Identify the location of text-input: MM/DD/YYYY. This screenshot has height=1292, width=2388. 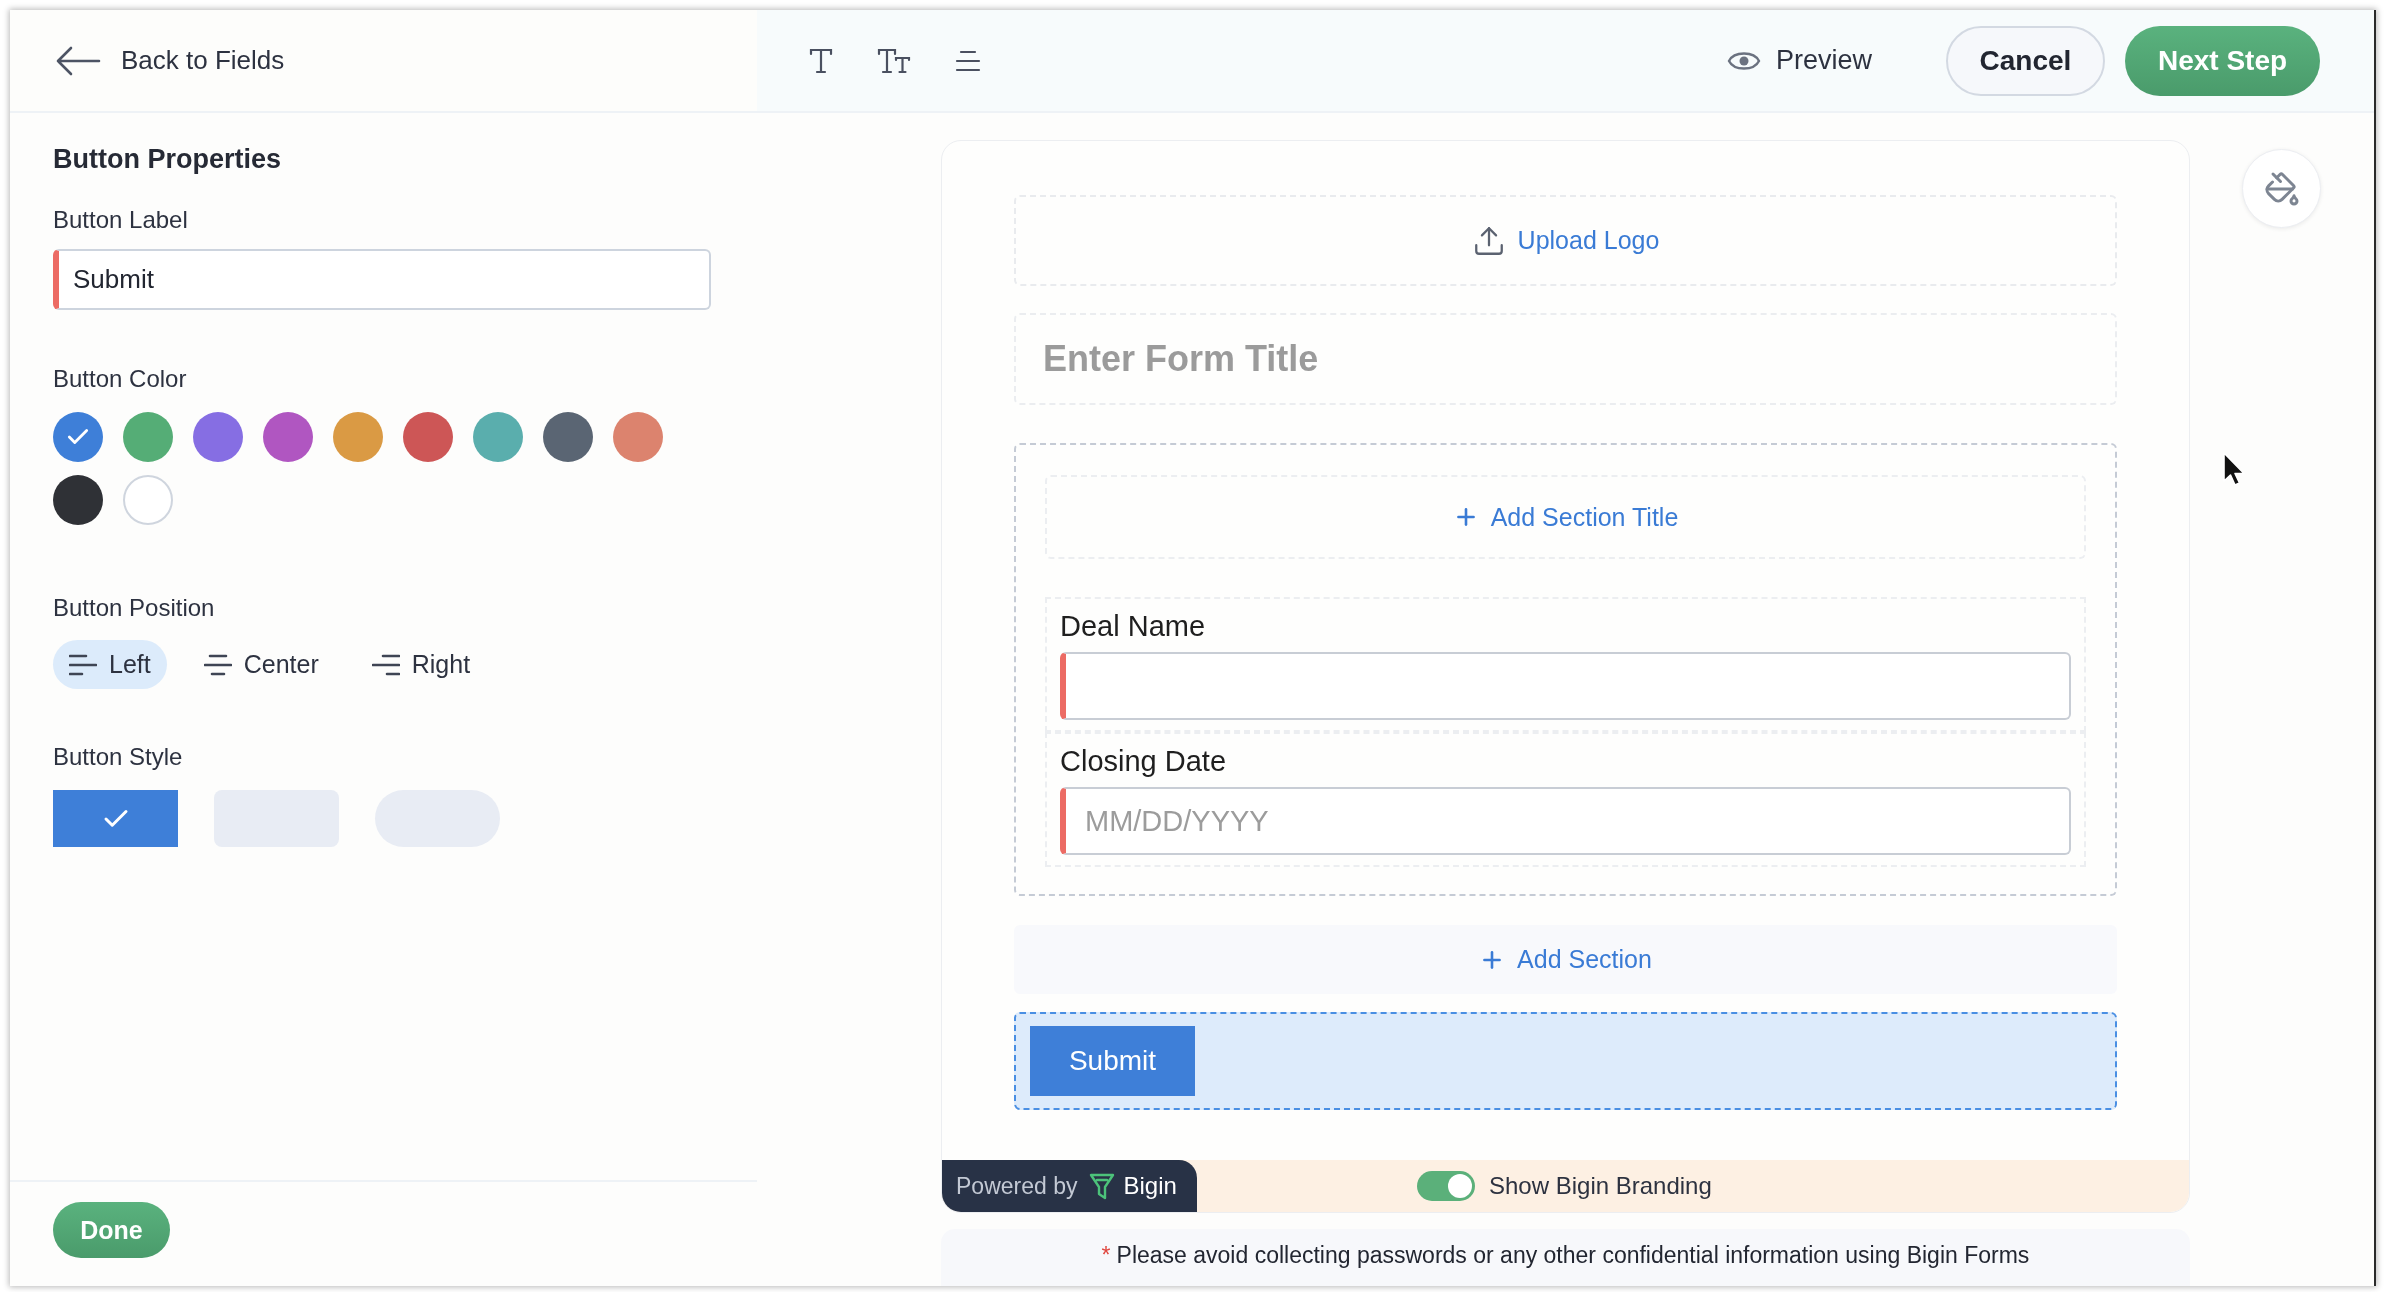
(1565, 821).